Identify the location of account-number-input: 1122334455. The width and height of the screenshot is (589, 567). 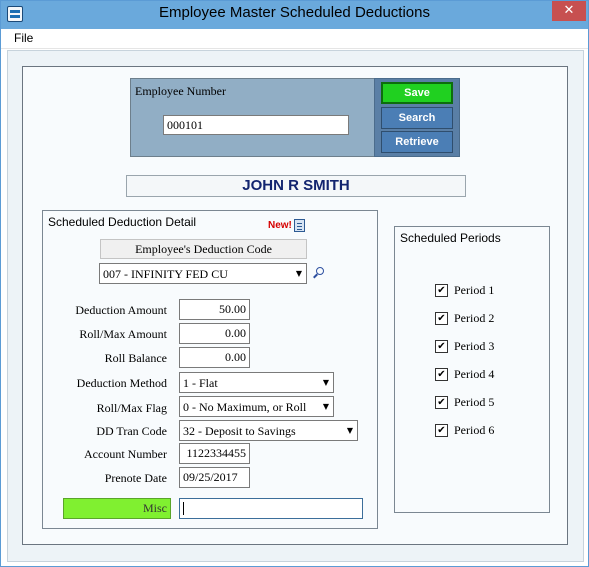
(214, 453).